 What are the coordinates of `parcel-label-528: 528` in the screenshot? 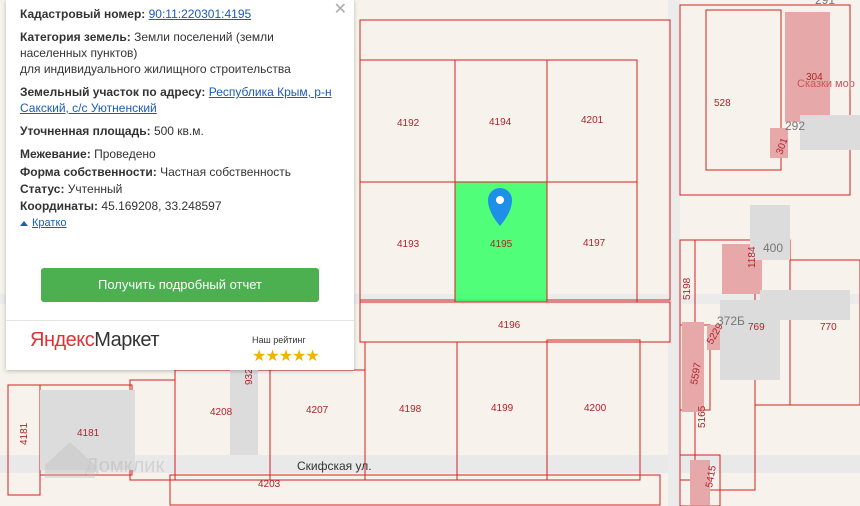 It's located at (722, 103).